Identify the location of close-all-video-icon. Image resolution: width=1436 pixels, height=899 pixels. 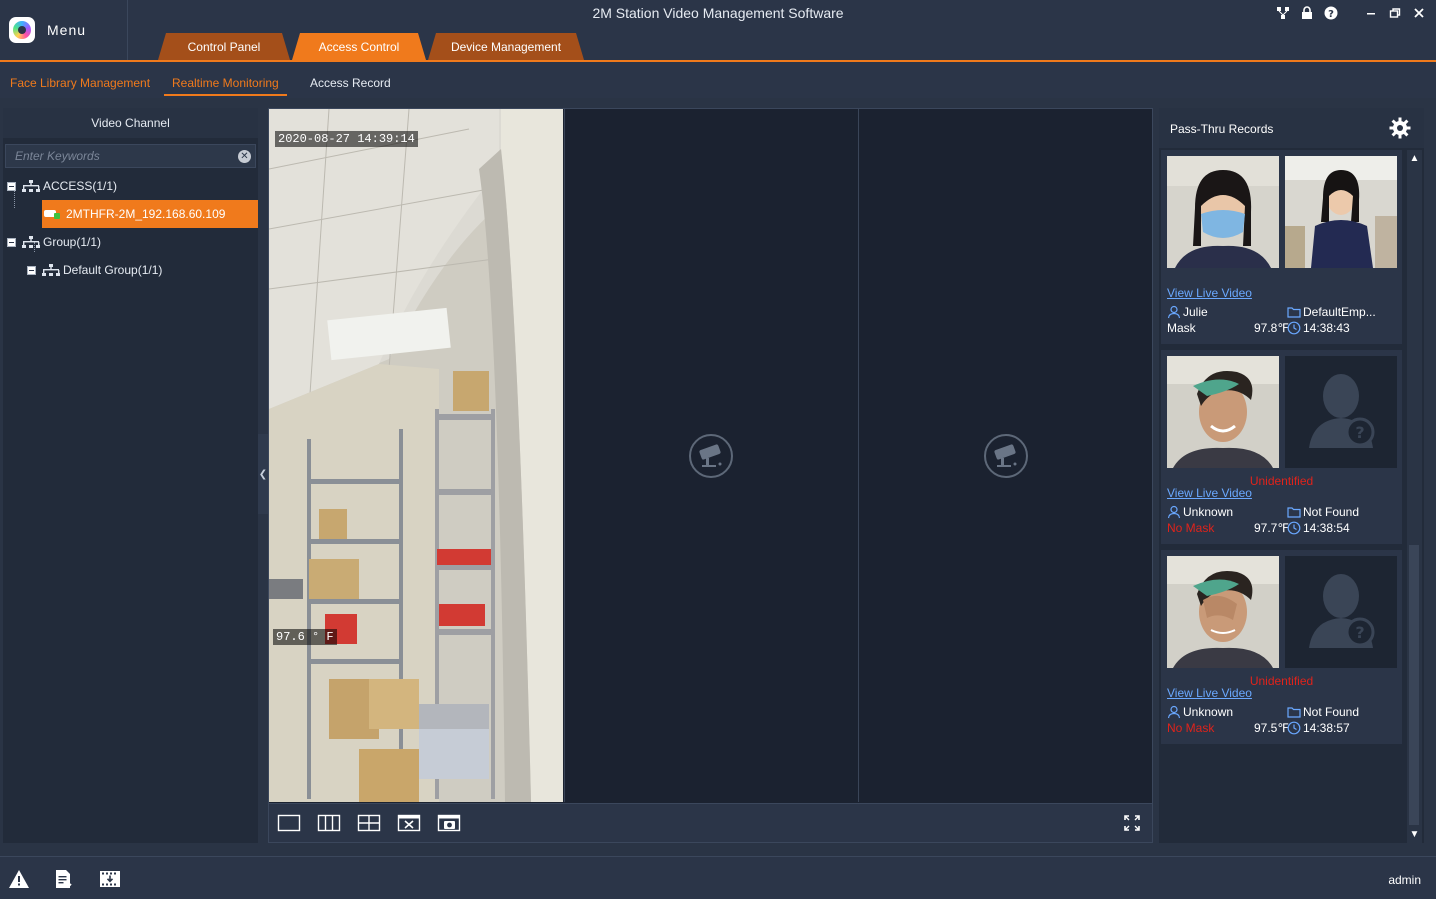
(409, 823).